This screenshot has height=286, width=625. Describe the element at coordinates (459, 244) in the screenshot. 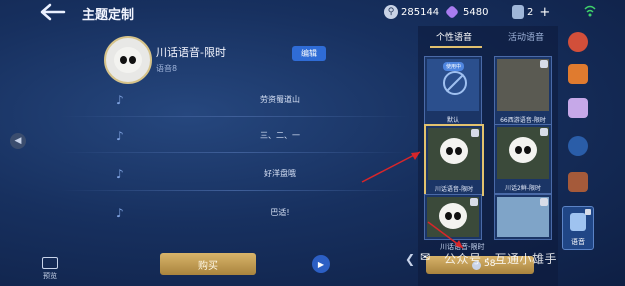

I see `red-arrowhead` at that location.